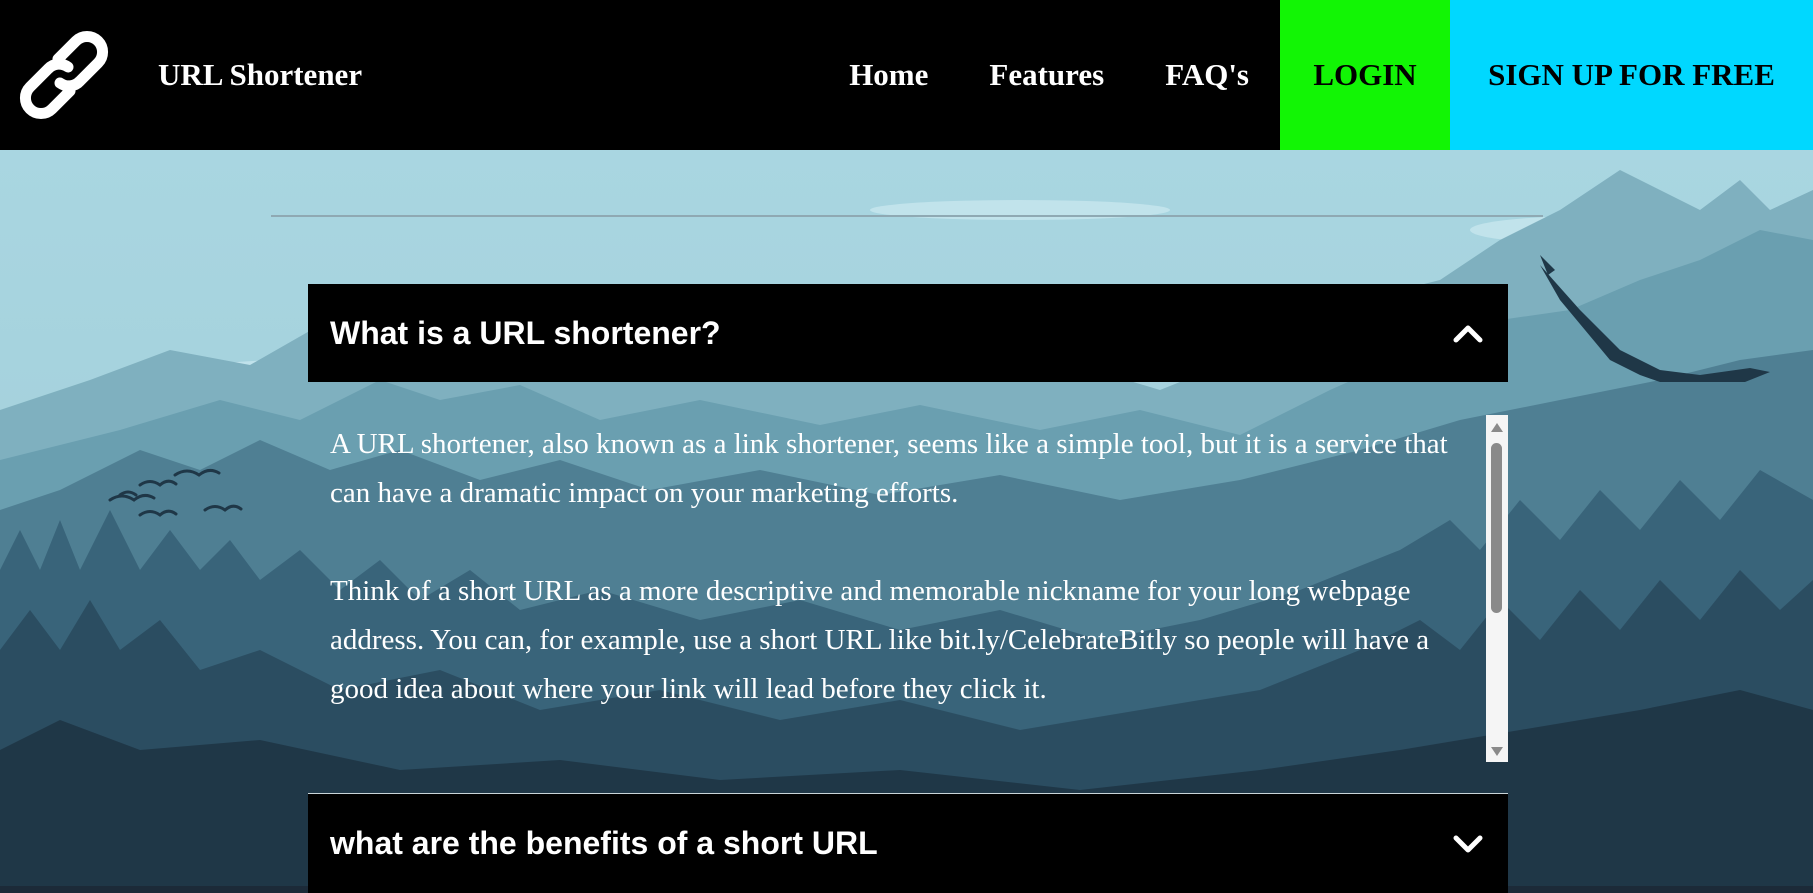 This screenshot has height=893, width=1813. Describe the element at coordinates (908, 843) in the screenshot. I see `faq-item-benefits-header: what are the benefits of a short URL` at that location.